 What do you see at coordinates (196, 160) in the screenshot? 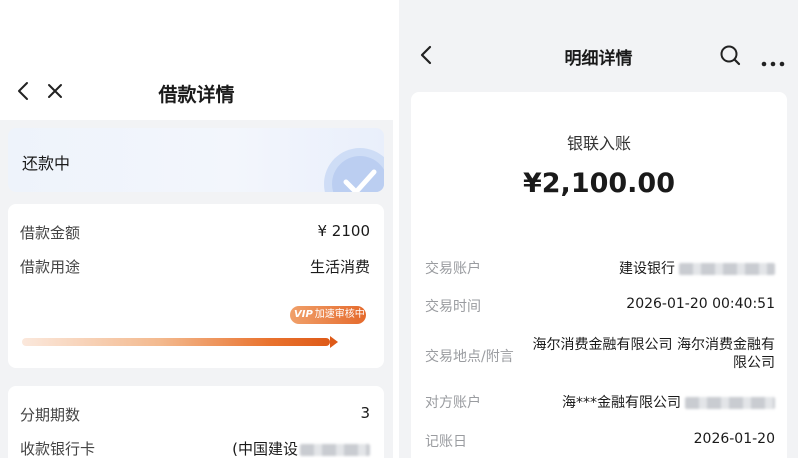
I see `loan-status-card: 还款中` at bounding box center [196, 160].